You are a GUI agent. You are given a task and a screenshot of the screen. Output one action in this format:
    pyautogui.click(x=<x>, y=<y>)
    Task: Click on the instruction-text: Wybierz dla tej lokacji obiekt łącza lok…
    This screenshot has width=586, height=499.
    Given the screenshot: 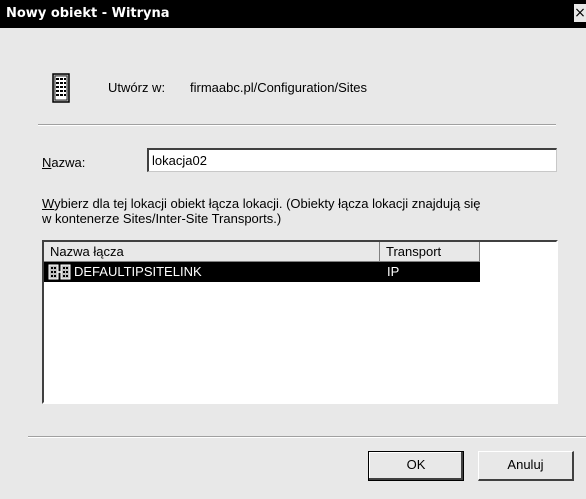 What is the action you would take?
    pyautogui.click(x=261, y=211)
    